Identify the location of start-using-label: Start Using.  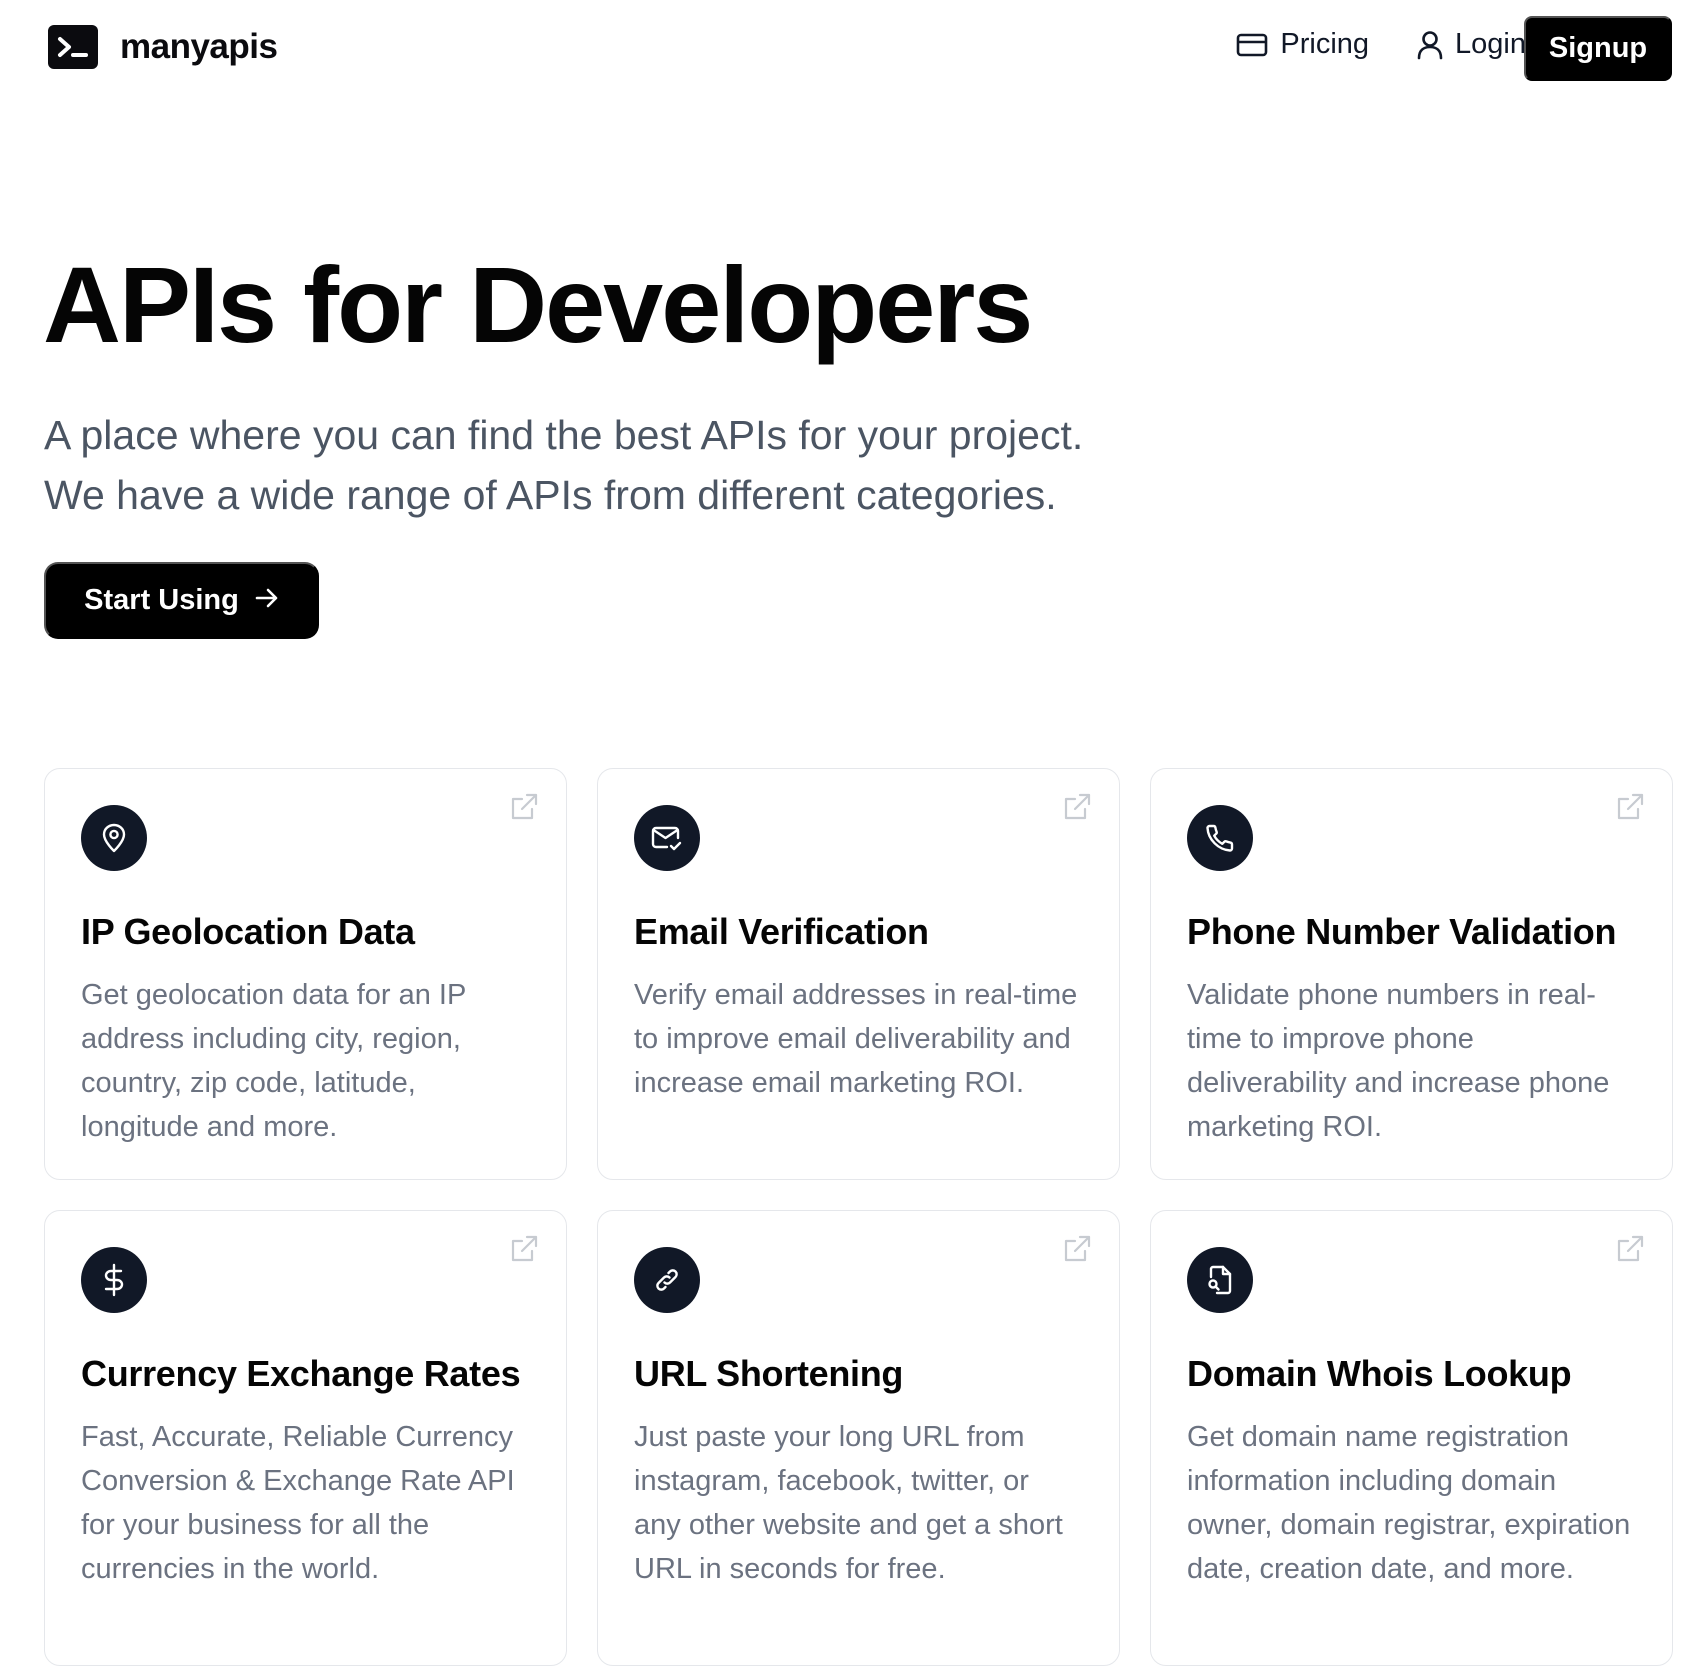
(161, 600).